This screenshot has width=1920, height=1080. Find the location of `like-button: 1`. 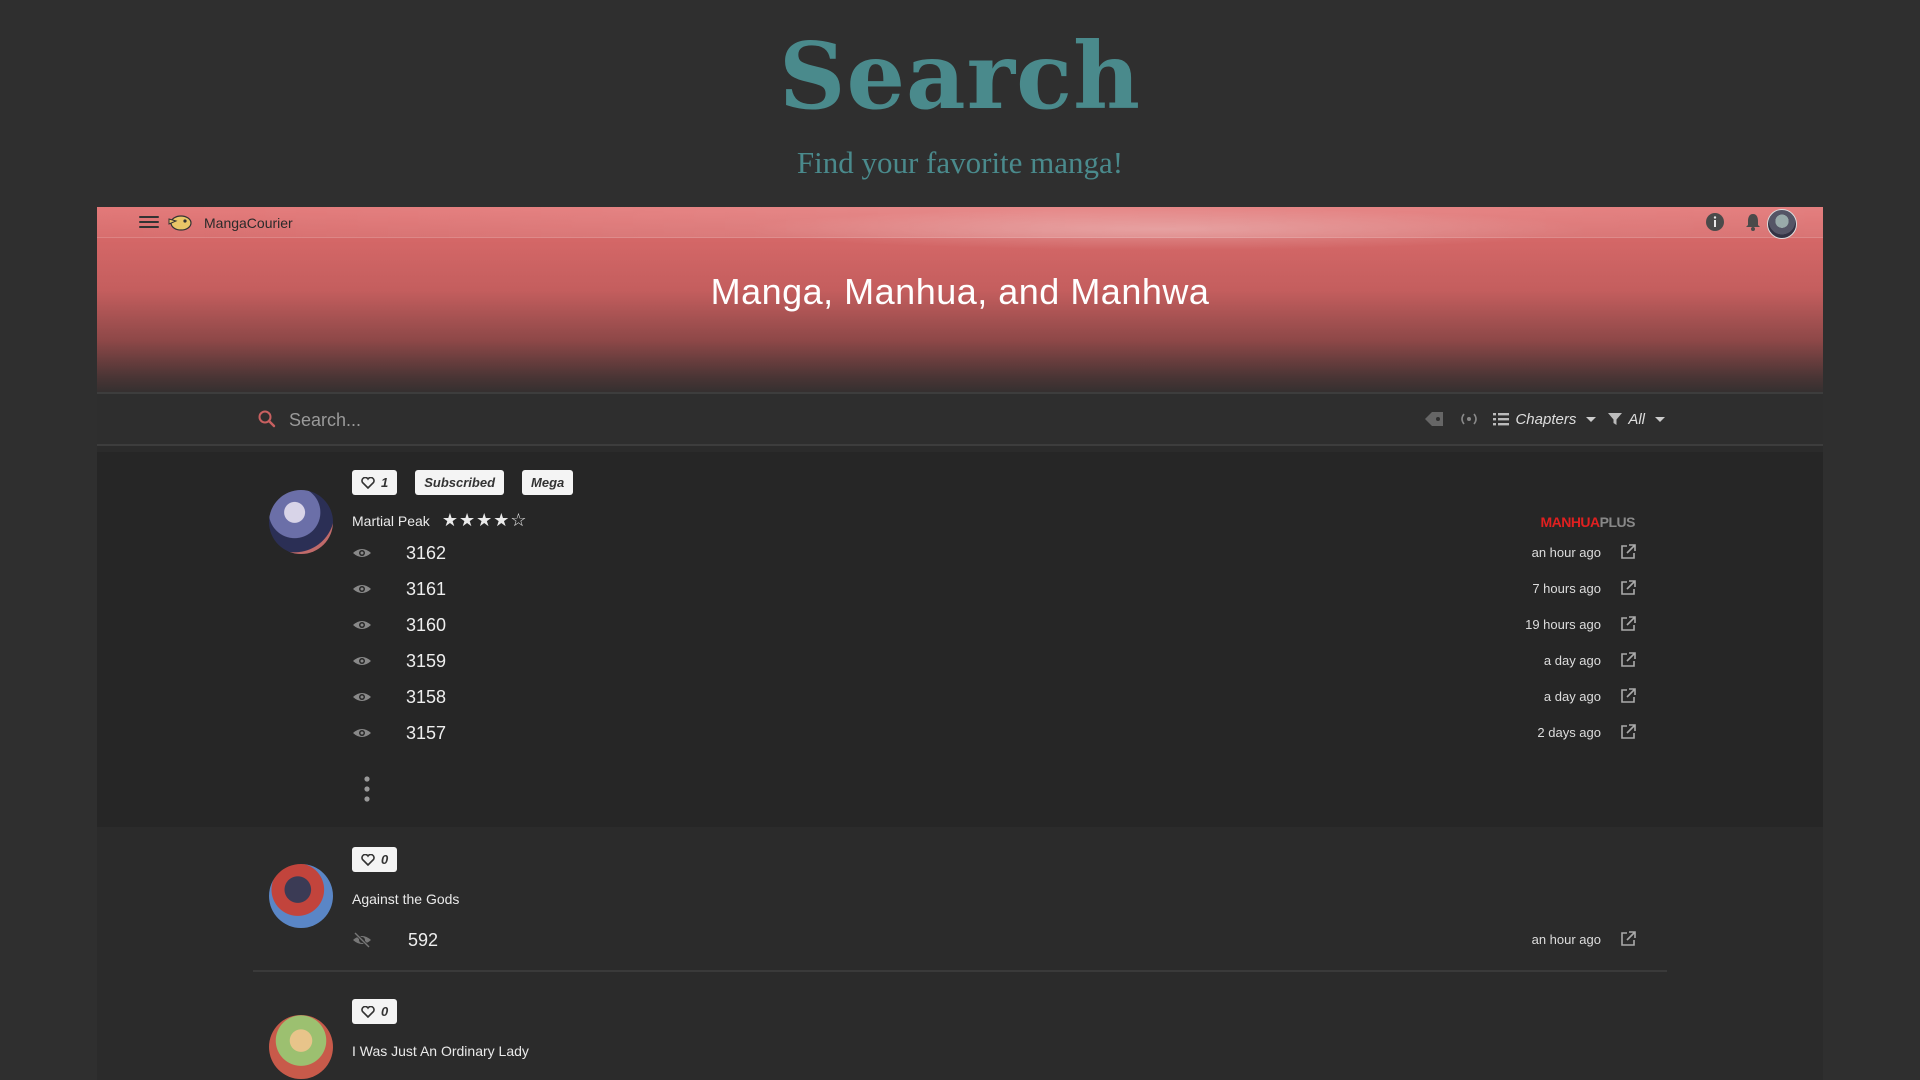

like-button: 1 is located at coordinates (375, 482).